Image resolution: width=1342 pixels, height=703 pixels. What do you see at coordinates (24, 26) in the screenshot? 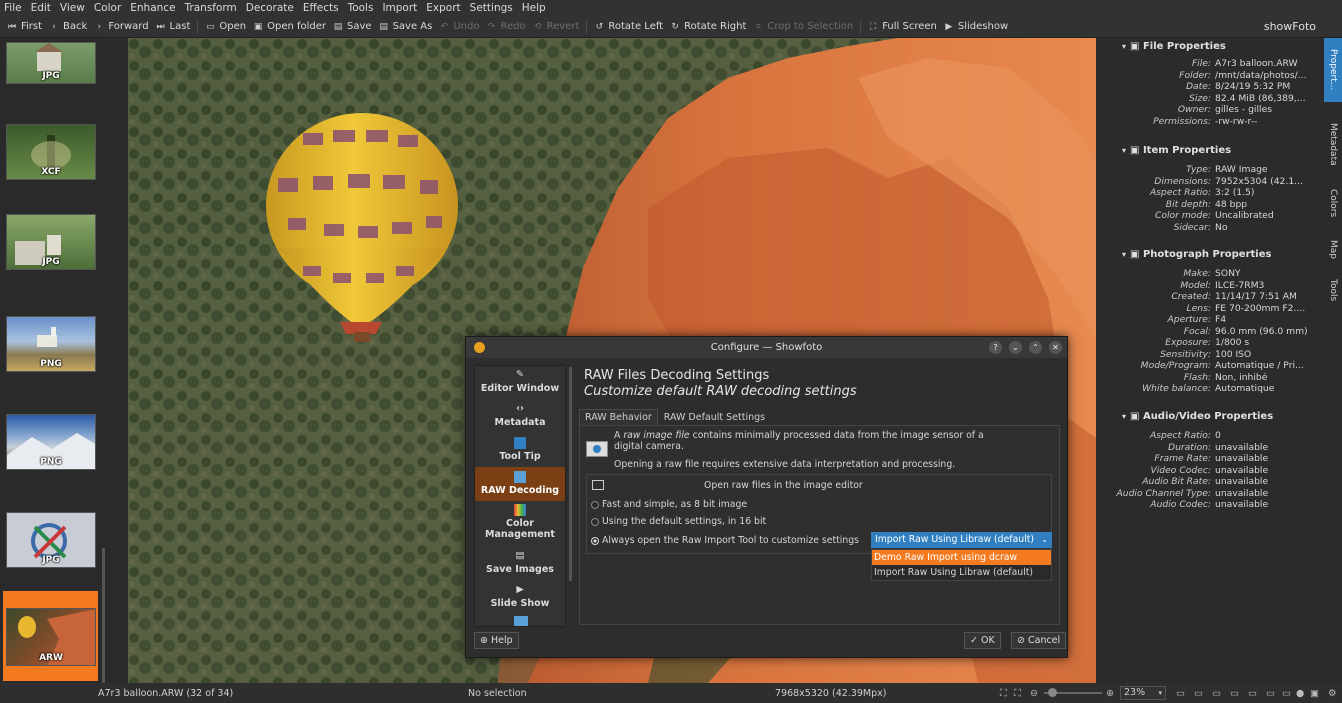
I see `first-button: ⏮ First` at bounding box center [24, 26].